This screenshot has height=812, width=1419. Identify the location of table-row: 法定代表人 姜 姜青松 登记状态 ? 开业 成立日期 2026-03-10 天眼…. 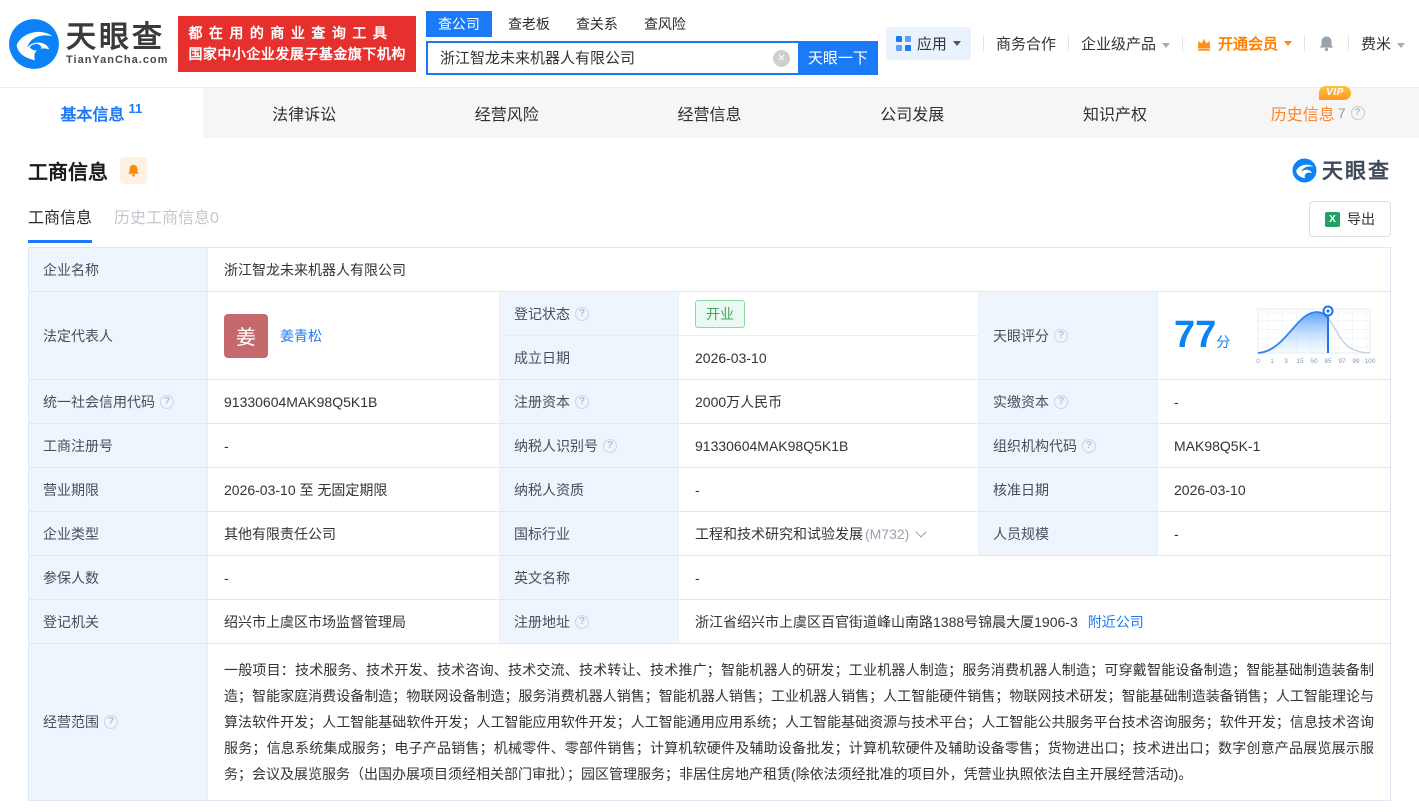
(709, 336).